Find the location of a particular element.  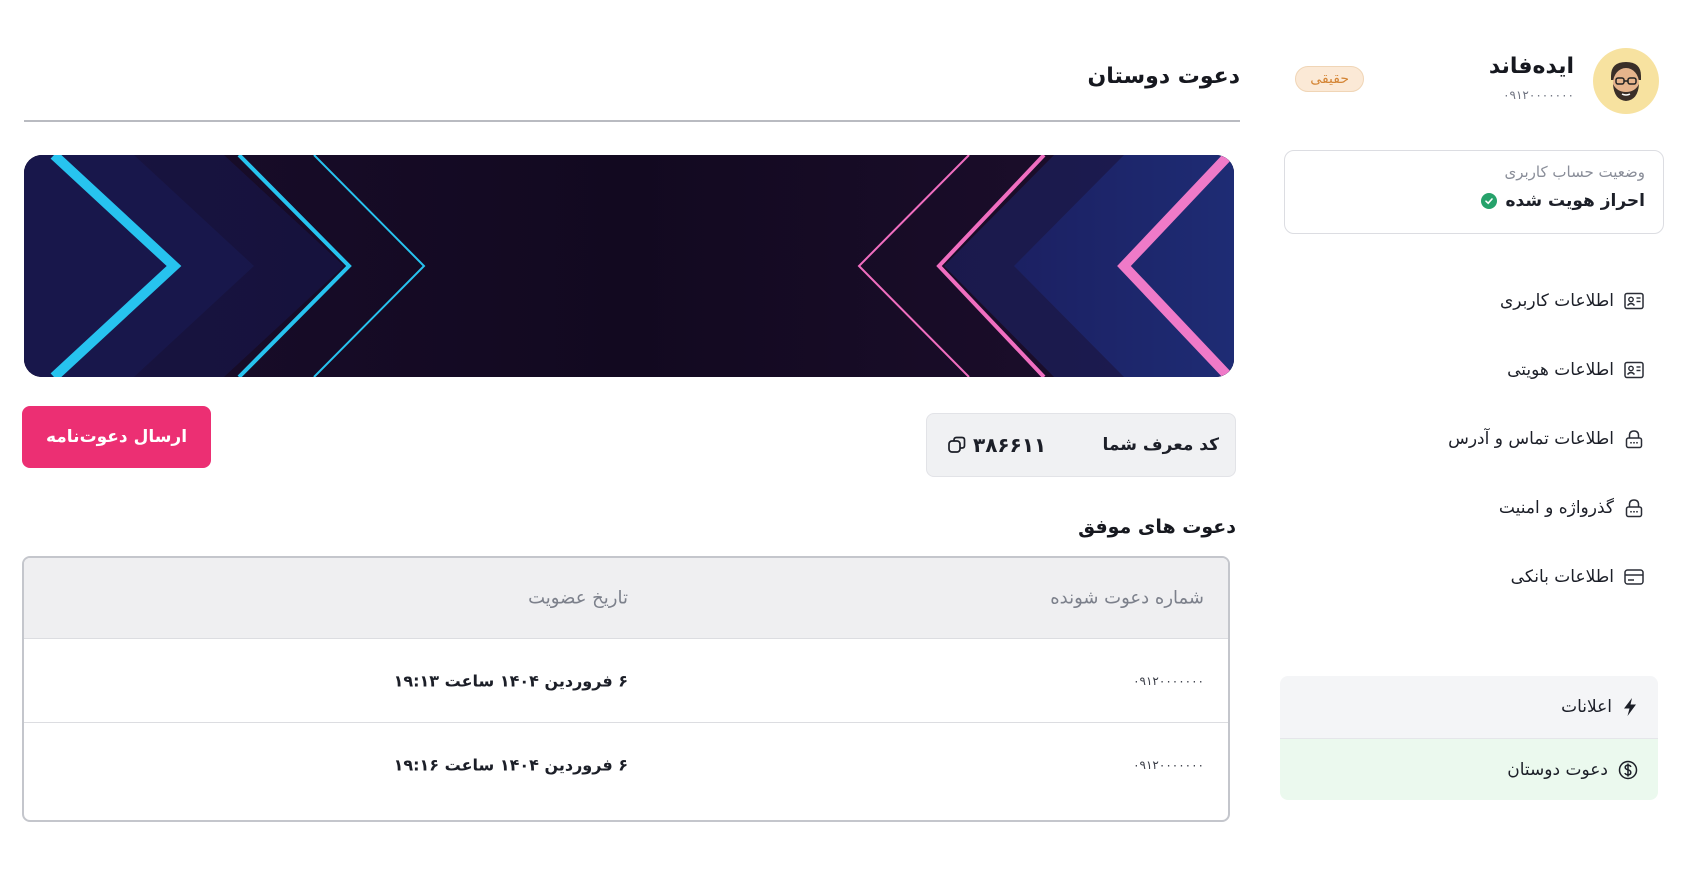

sidebar-item-bank-info: اطلاعات بانکی is located at coordinates (1474, 576).